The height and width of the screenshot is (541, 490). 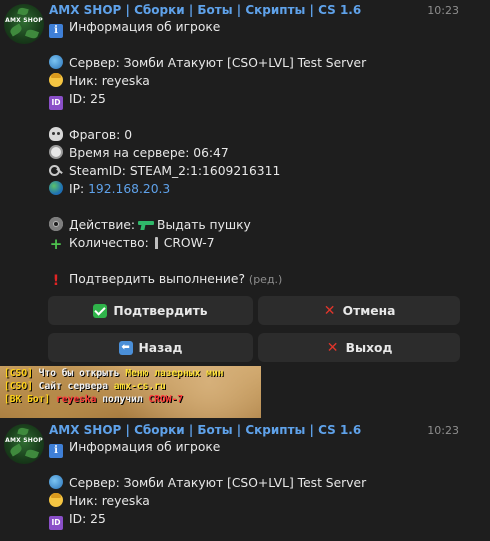 I want to click on back-button: ⬅ Назад, so click(x=150, y=347).